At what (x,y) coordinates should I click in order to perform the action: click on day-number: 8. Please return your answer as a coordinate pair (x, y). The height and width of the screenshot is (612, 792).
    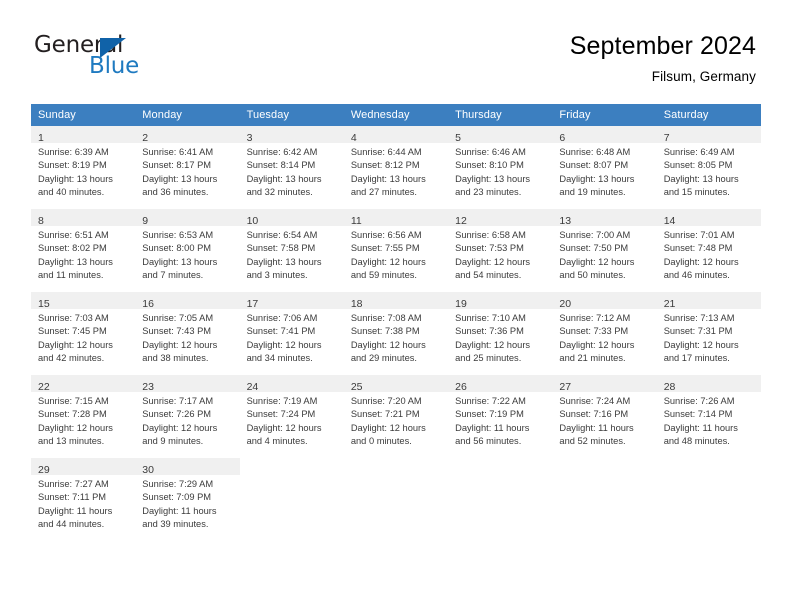
    Looking at the image, I should click on (41, 221).